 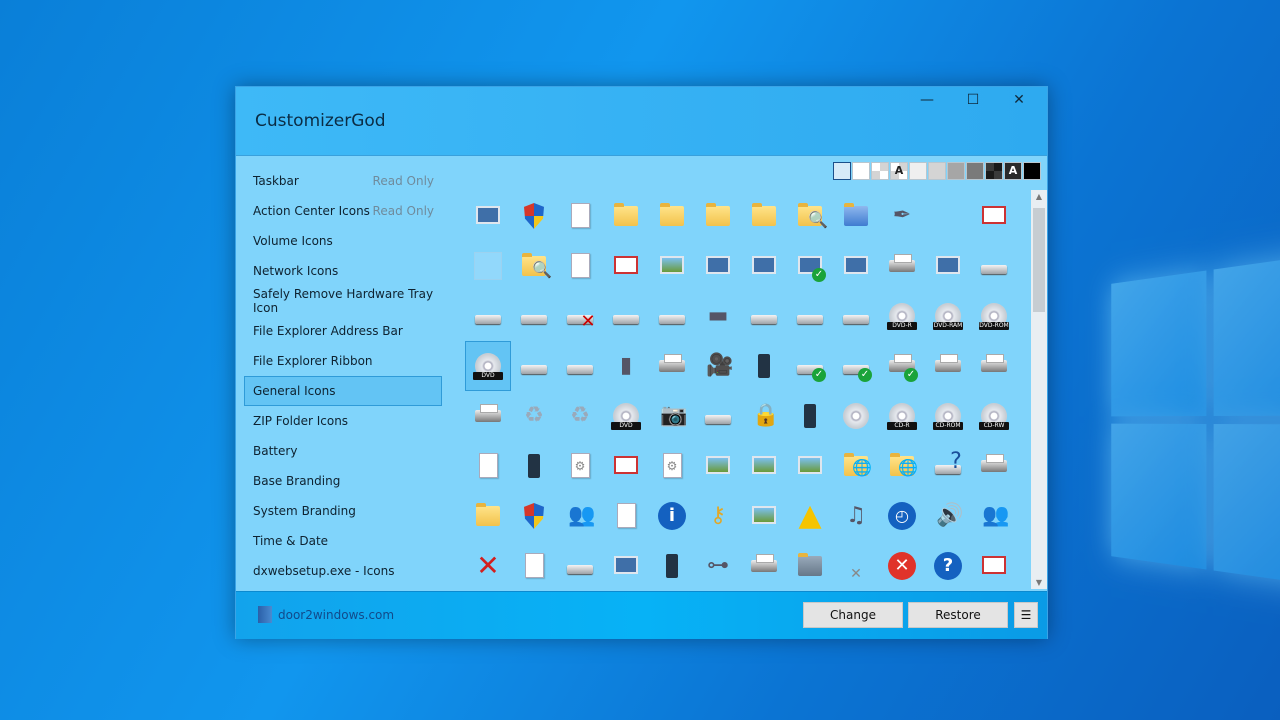 I want to click on background-swatch: A, so click(x=899, y=171).